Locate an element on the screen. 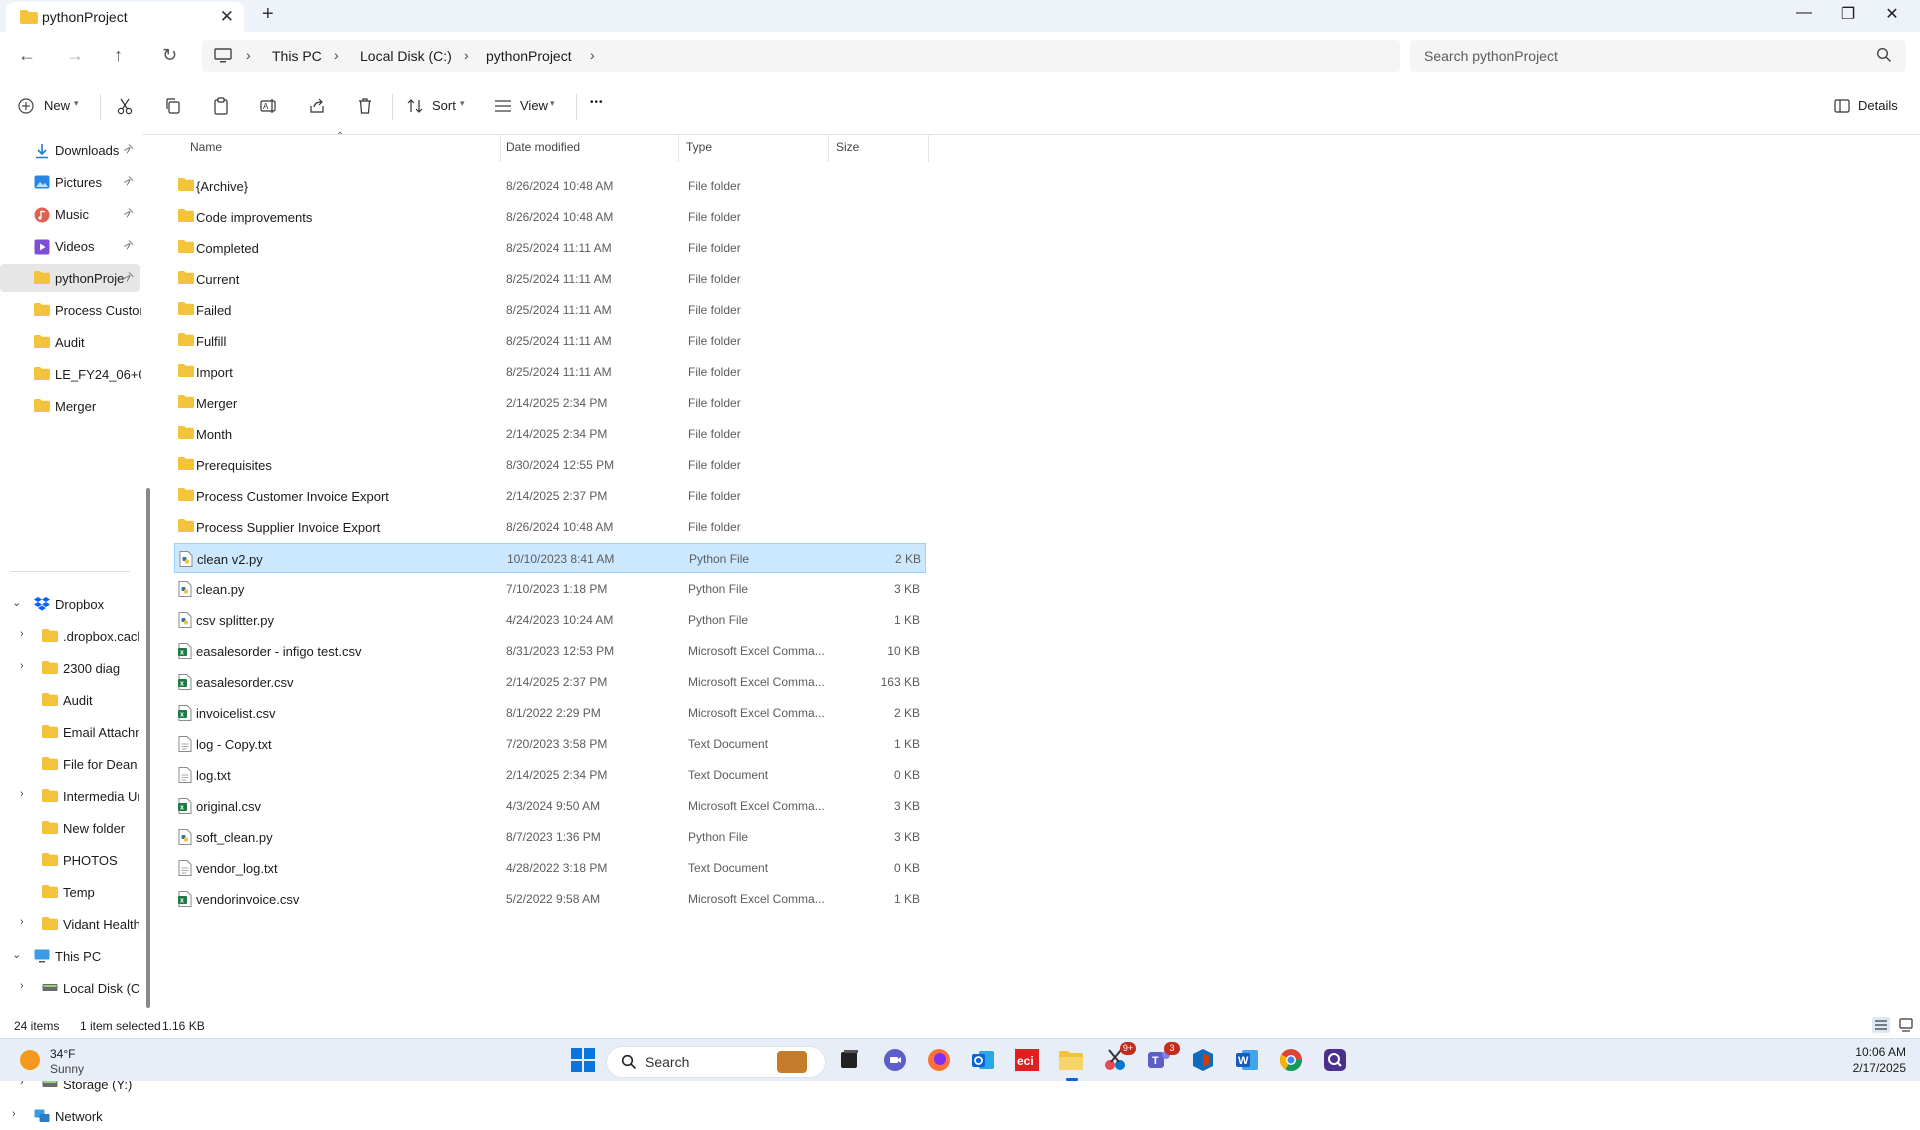  sidebar-scrollbar is located at coordinates (148, 748).